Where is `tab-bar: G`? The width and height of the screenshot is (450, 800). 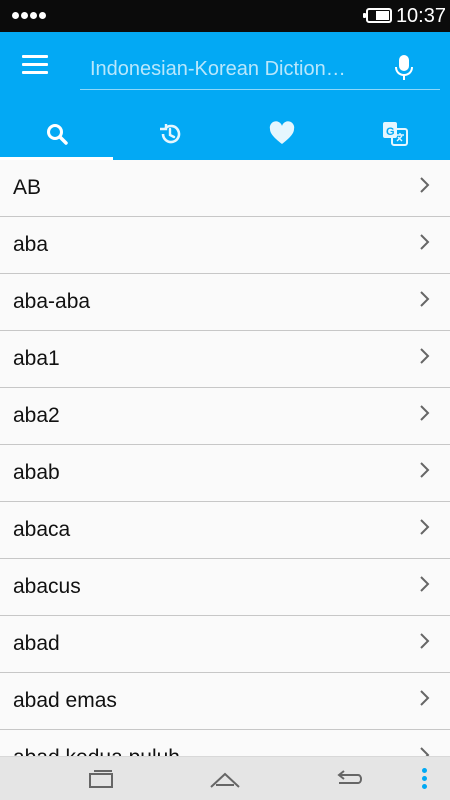
tab-bar: G is located at coordinates (225, 135).